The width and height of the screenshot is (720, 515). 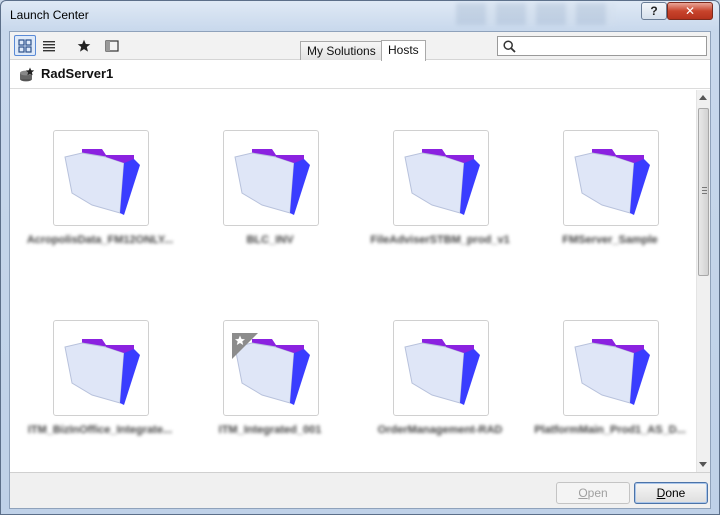 What do you see at coordinates (440, 430) in the screenshot?
I see `file-name-label: OrderManagement-RAD` at bounding box center [440, 430].